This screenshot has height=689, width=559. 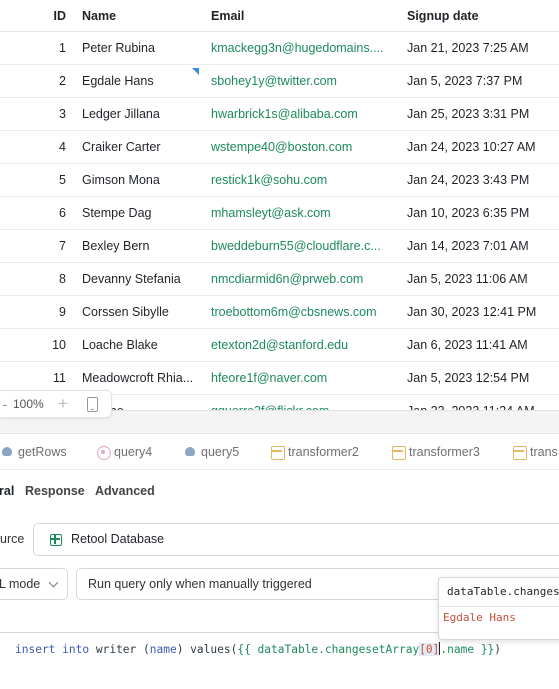 What do you see at coordinates (62, 147) in the screenshot?
I see `cell-id: 4` at bounding box center [62, 147].